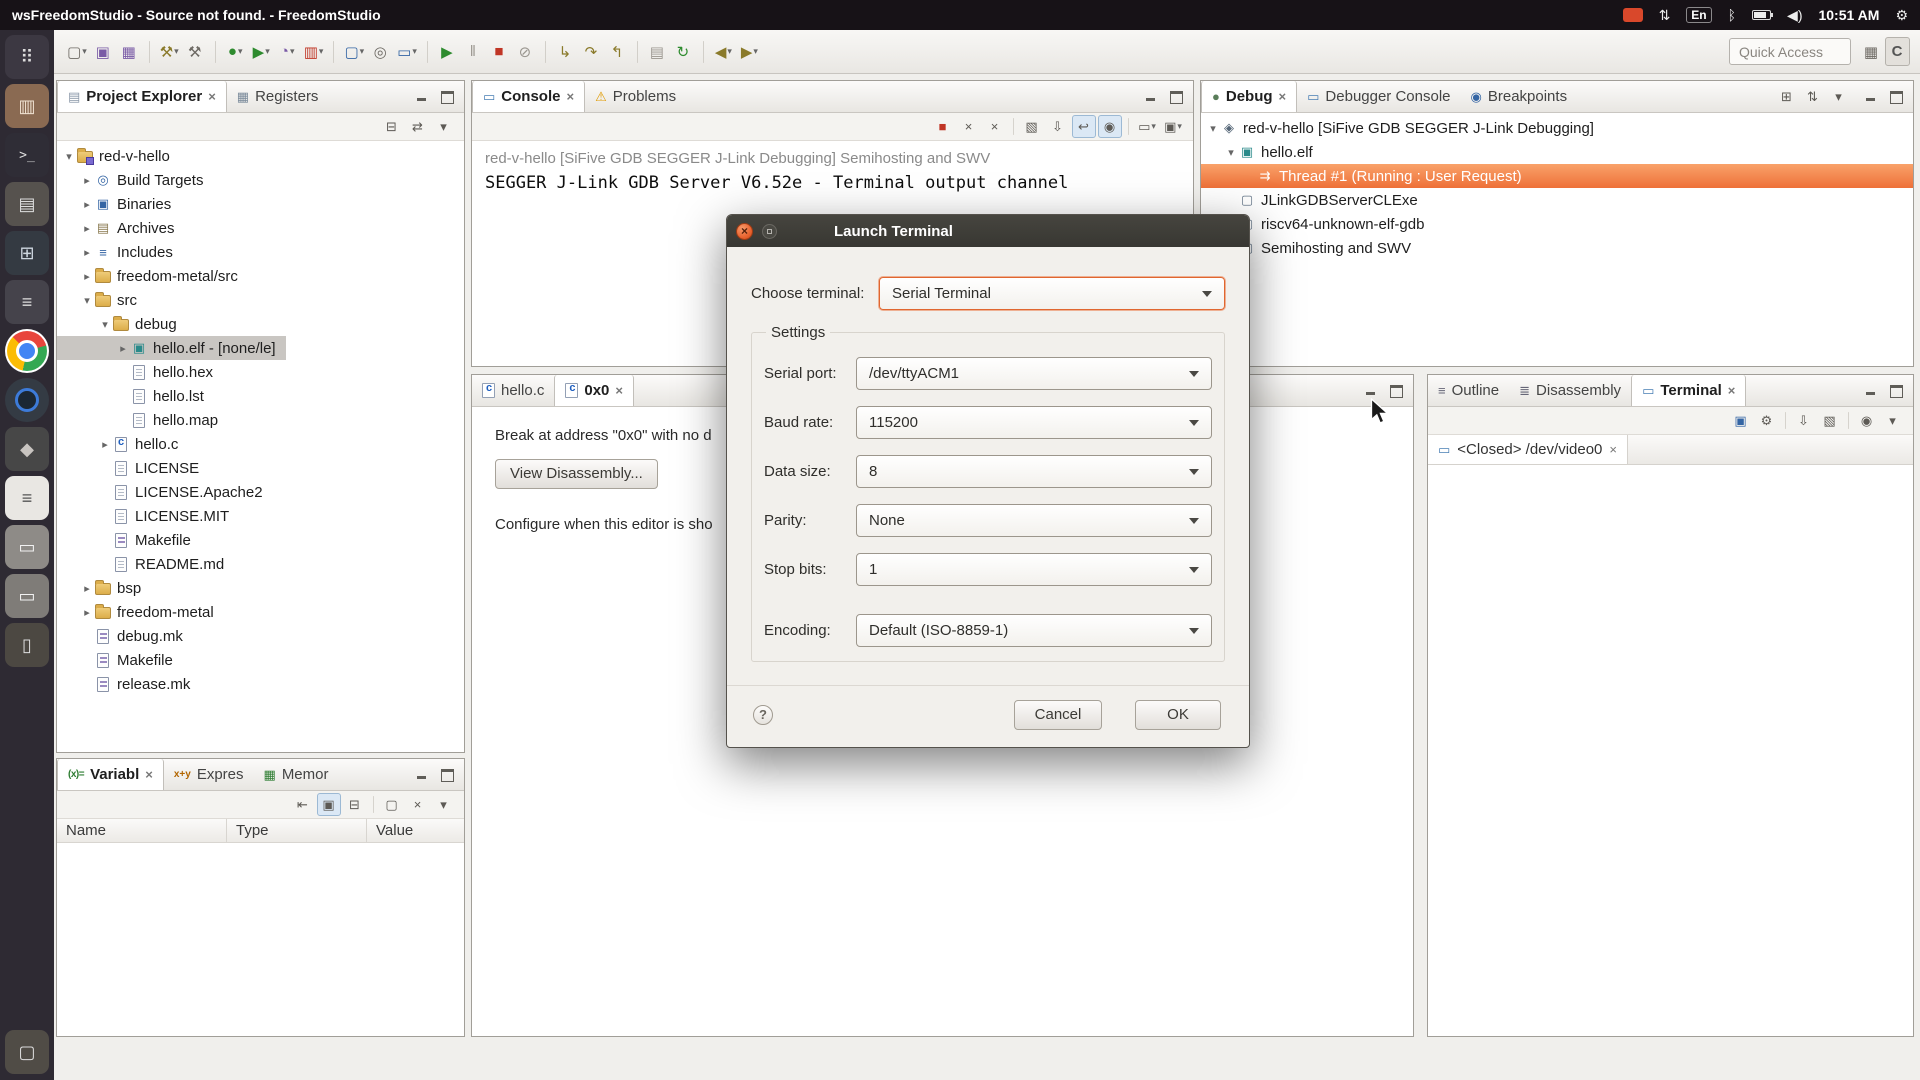  I want to click on add-watch-button: ▢, so click(392, 804).